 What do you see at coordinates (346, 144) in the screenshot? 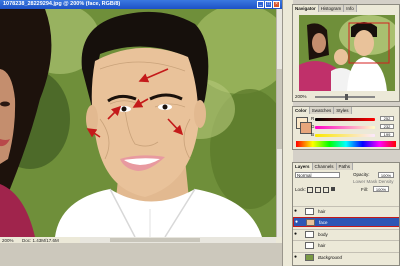
I see `color-spectrum-bar` at bounding box center [346, 144].